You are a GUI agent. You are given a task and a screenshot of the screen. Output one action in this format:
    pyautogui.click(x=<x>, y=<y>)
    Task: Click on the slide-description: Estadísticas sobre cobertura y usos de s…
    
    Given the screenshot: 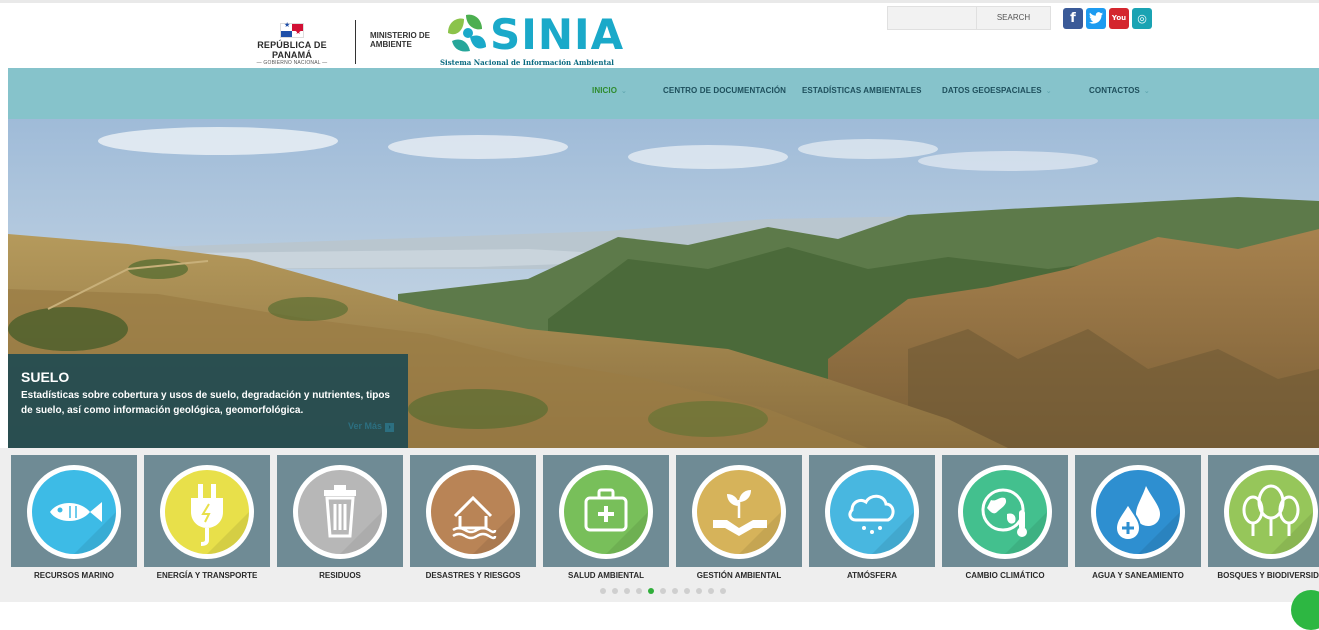 What is the action you would take?
    pyautogui.click(x=205, y=403)
    